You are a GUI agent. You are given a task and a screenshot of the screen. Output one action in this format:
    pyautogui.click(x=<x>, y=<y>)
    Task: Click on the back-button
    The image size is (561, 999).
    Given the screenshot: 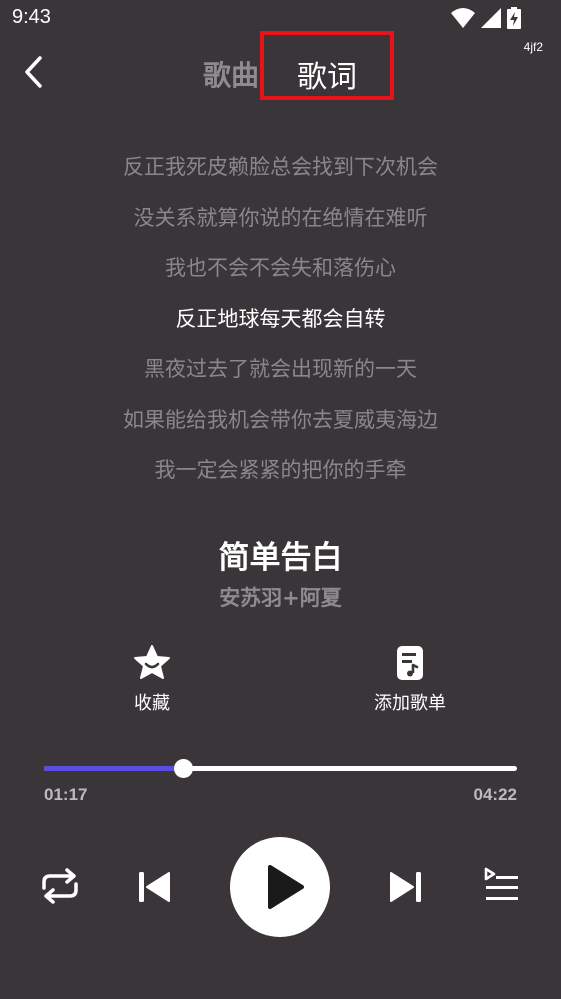 What is the action you would take?
    pyautogui.click(x=35, y=72)
    